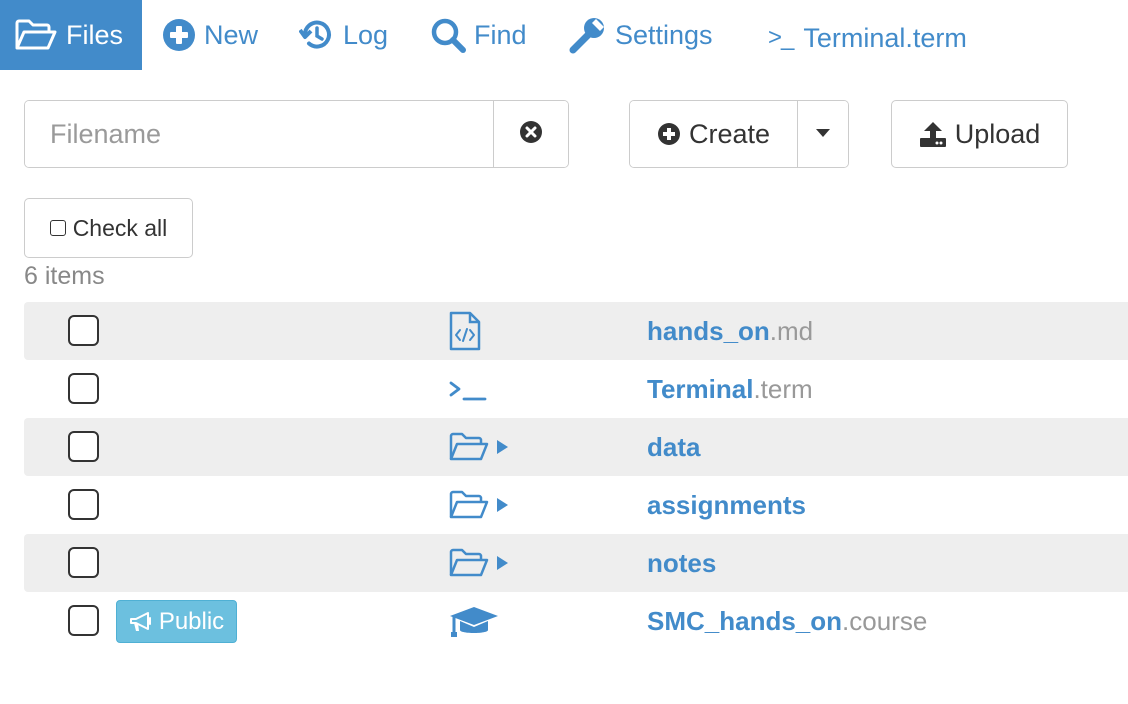  I want to click on folder-row: assignments, so click(576, 505).